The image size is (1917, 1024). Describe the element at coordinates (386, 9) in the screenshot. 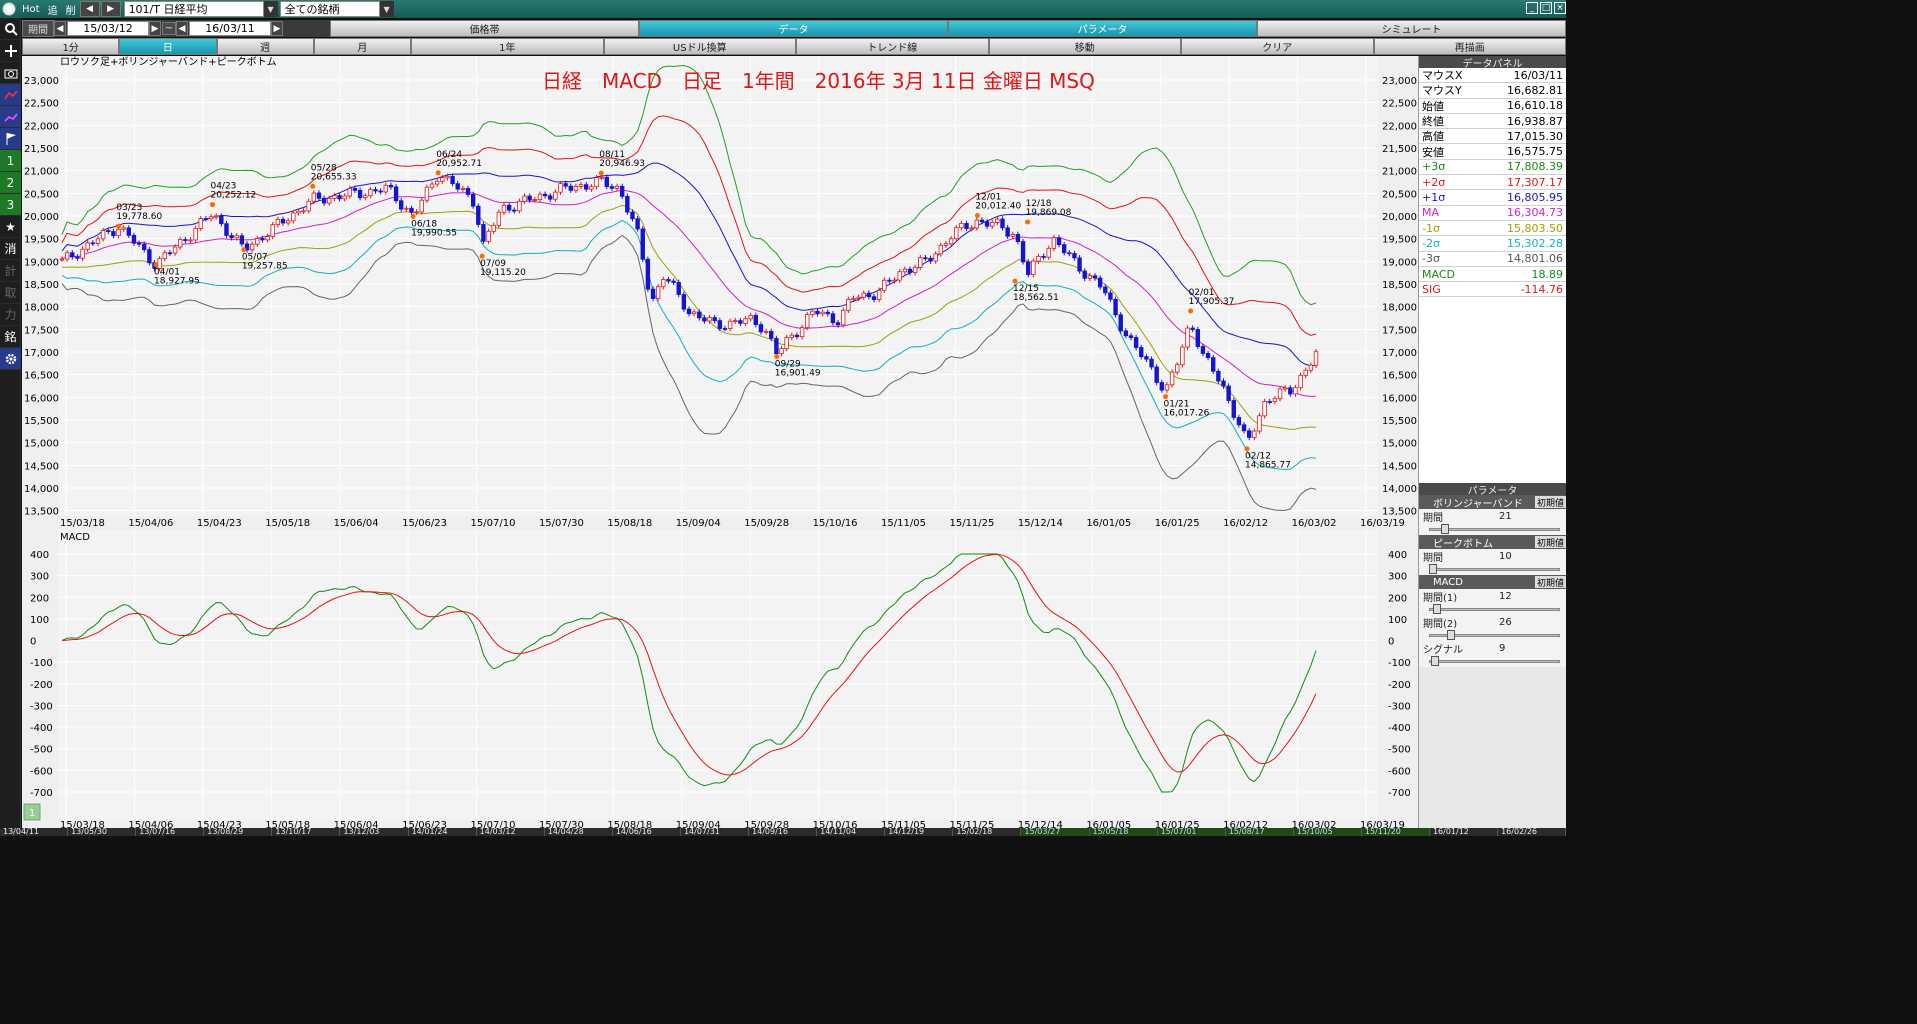

I see `group-dropdown-icon: ▼` at that location.